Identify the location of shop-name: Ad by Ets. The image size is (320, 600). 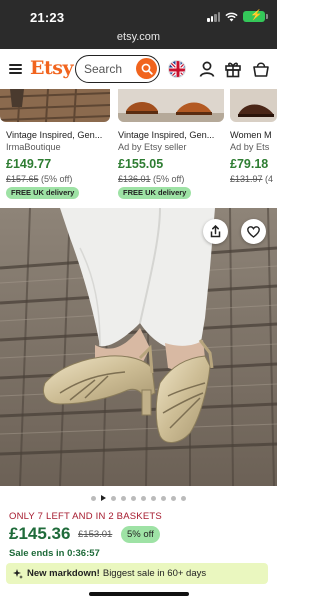
(250, 147).